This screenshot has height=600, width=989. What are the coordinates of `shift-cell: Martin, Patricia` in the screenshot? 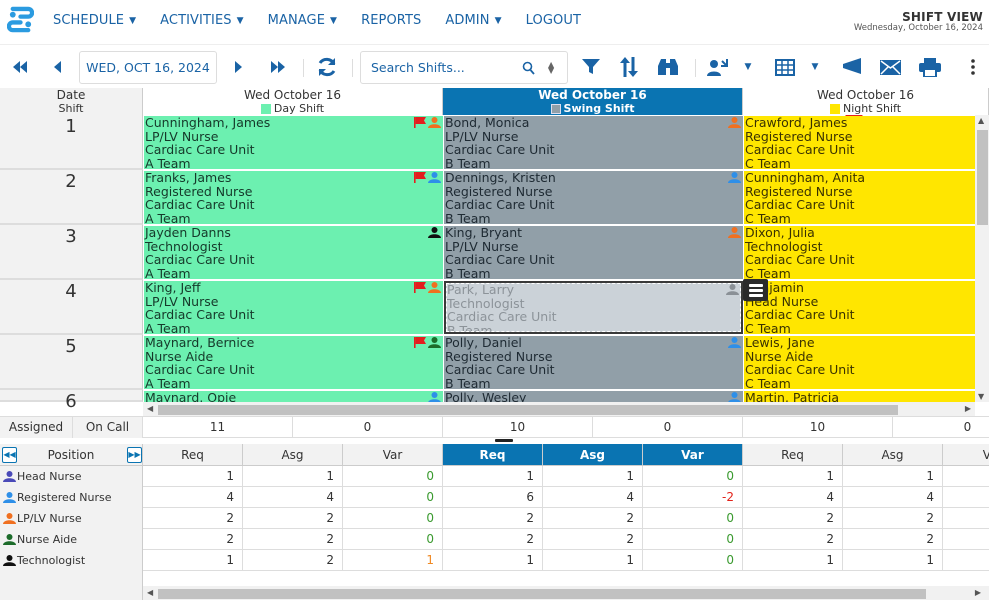 It's located at (859, 396).